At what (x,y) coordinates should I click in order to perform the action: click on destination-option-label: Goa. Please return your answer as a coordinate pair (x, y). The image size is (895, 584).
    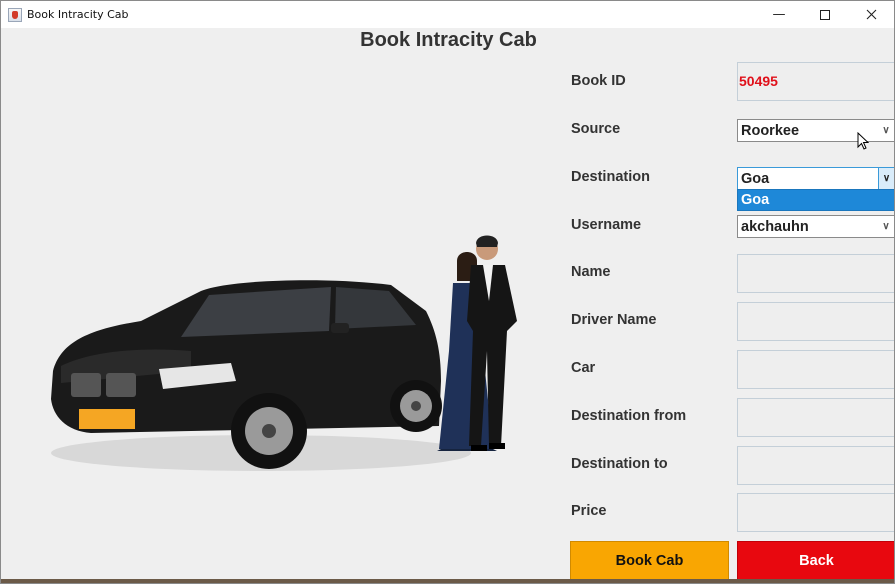
    Looking at the image, I should click on (755, 200).